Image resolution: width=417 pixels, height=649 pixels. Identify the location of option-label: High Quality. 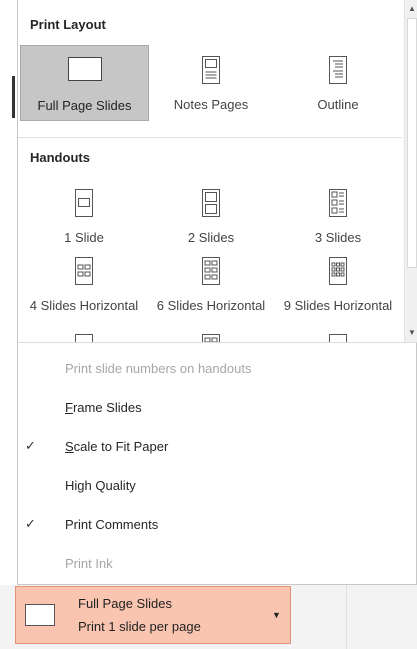
(100, 485).